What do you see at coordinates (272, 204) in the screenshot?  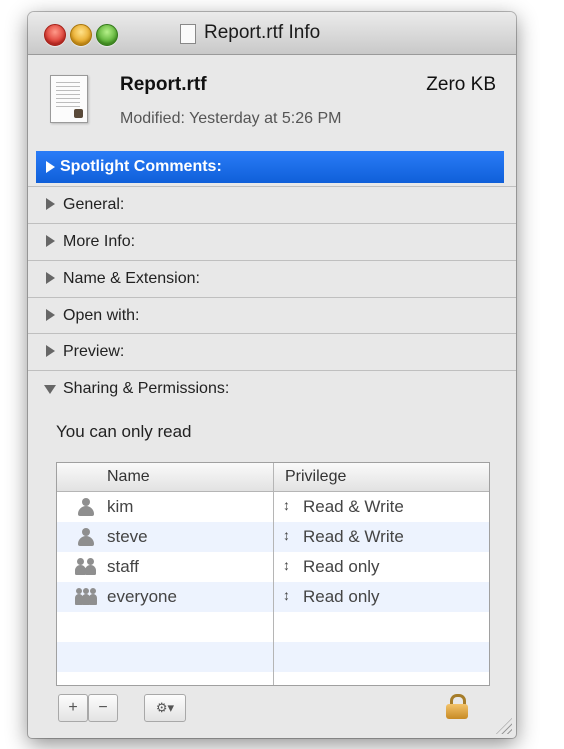 I see `section-general: General:` at bounding box center [272, 204].